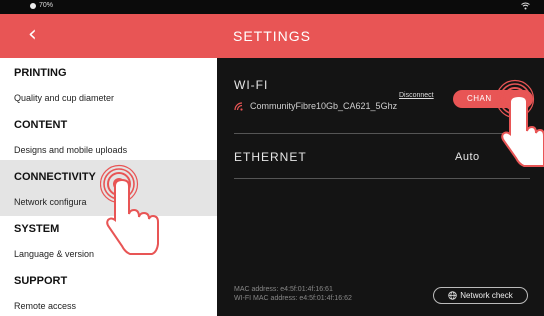 The height and width of the screenshot is (316, 544). What do you see at coordinates (525, 6) in the screenshot?
I see `wifi-icon` at bounding box center [525, 6].